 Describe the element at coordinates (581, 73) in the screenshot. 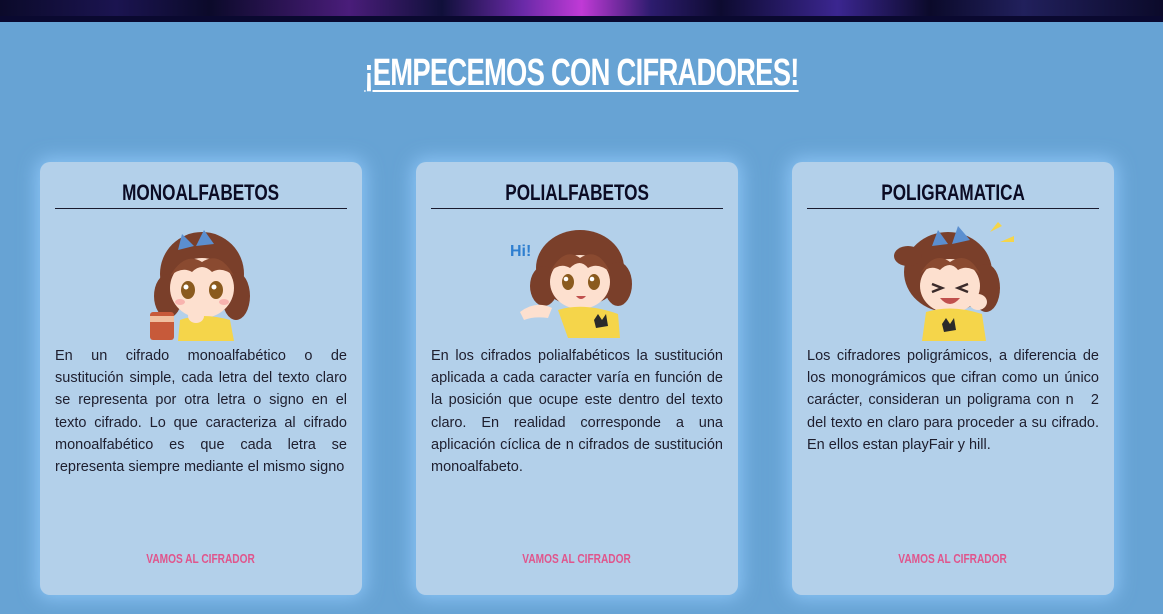

I see `page-title: ¡EMPECEMOS CON CIFRADORES!` at that location.